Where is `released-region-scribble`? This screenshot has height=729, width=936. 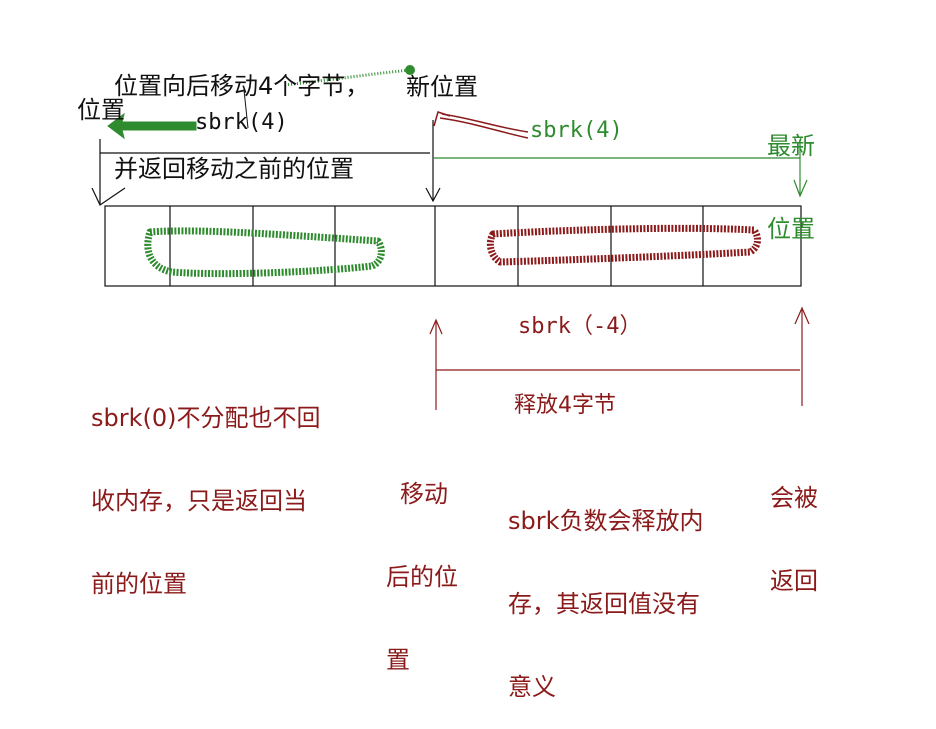
released-region-scribble is located at coordinates (623, 245).